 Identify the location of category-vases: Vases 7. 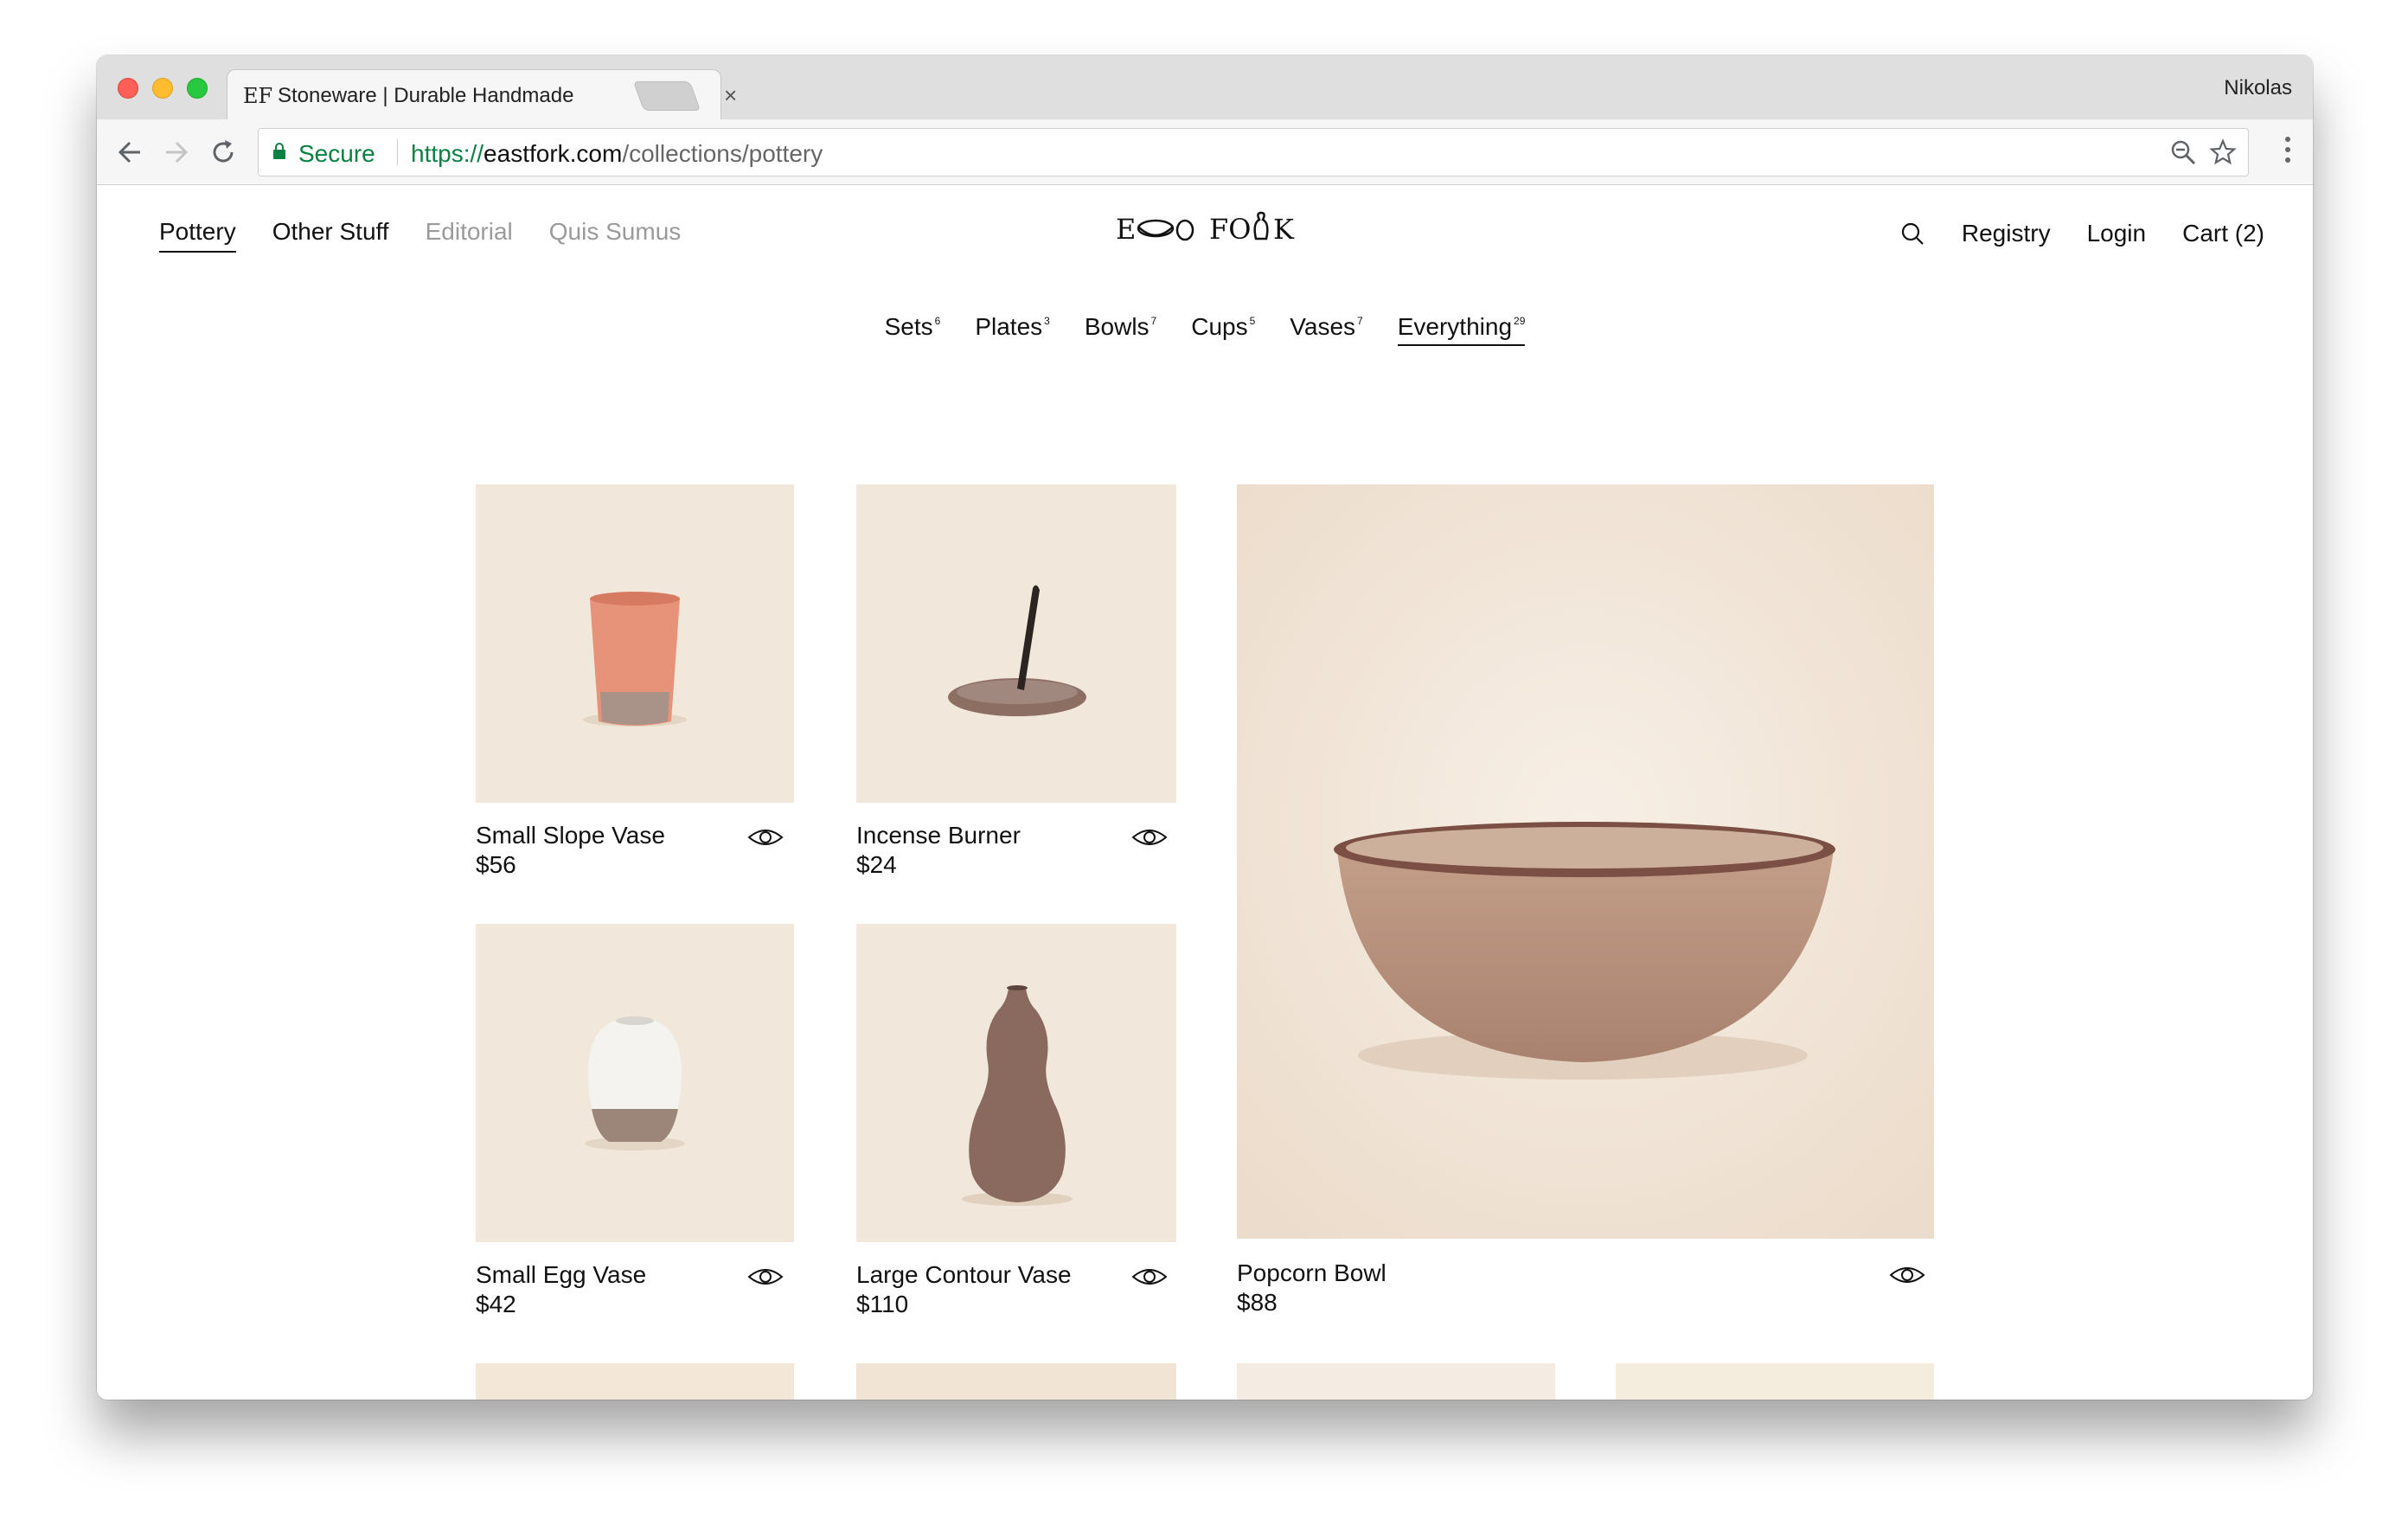
(1326, 330).